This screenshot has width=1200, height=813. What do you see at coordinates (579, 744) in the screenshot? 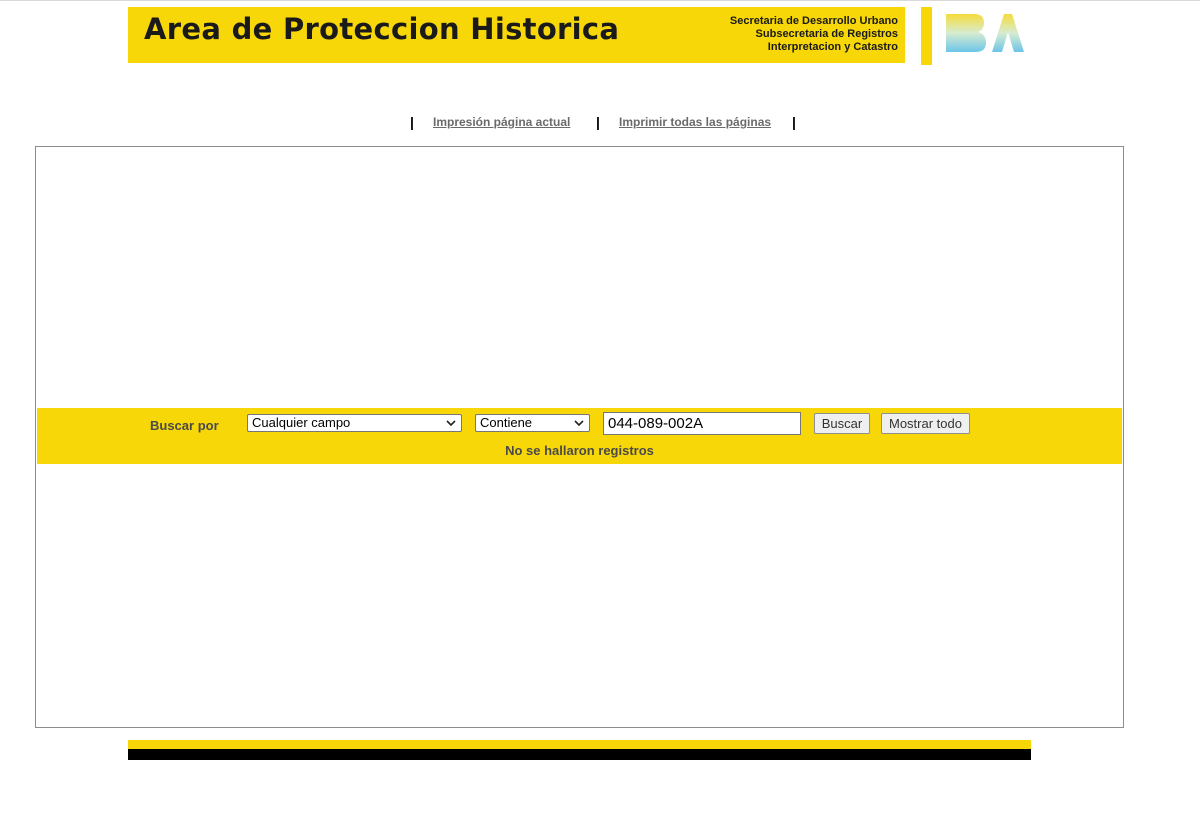
I see `footer-yellow-bar` at bounding box center [579, 744].